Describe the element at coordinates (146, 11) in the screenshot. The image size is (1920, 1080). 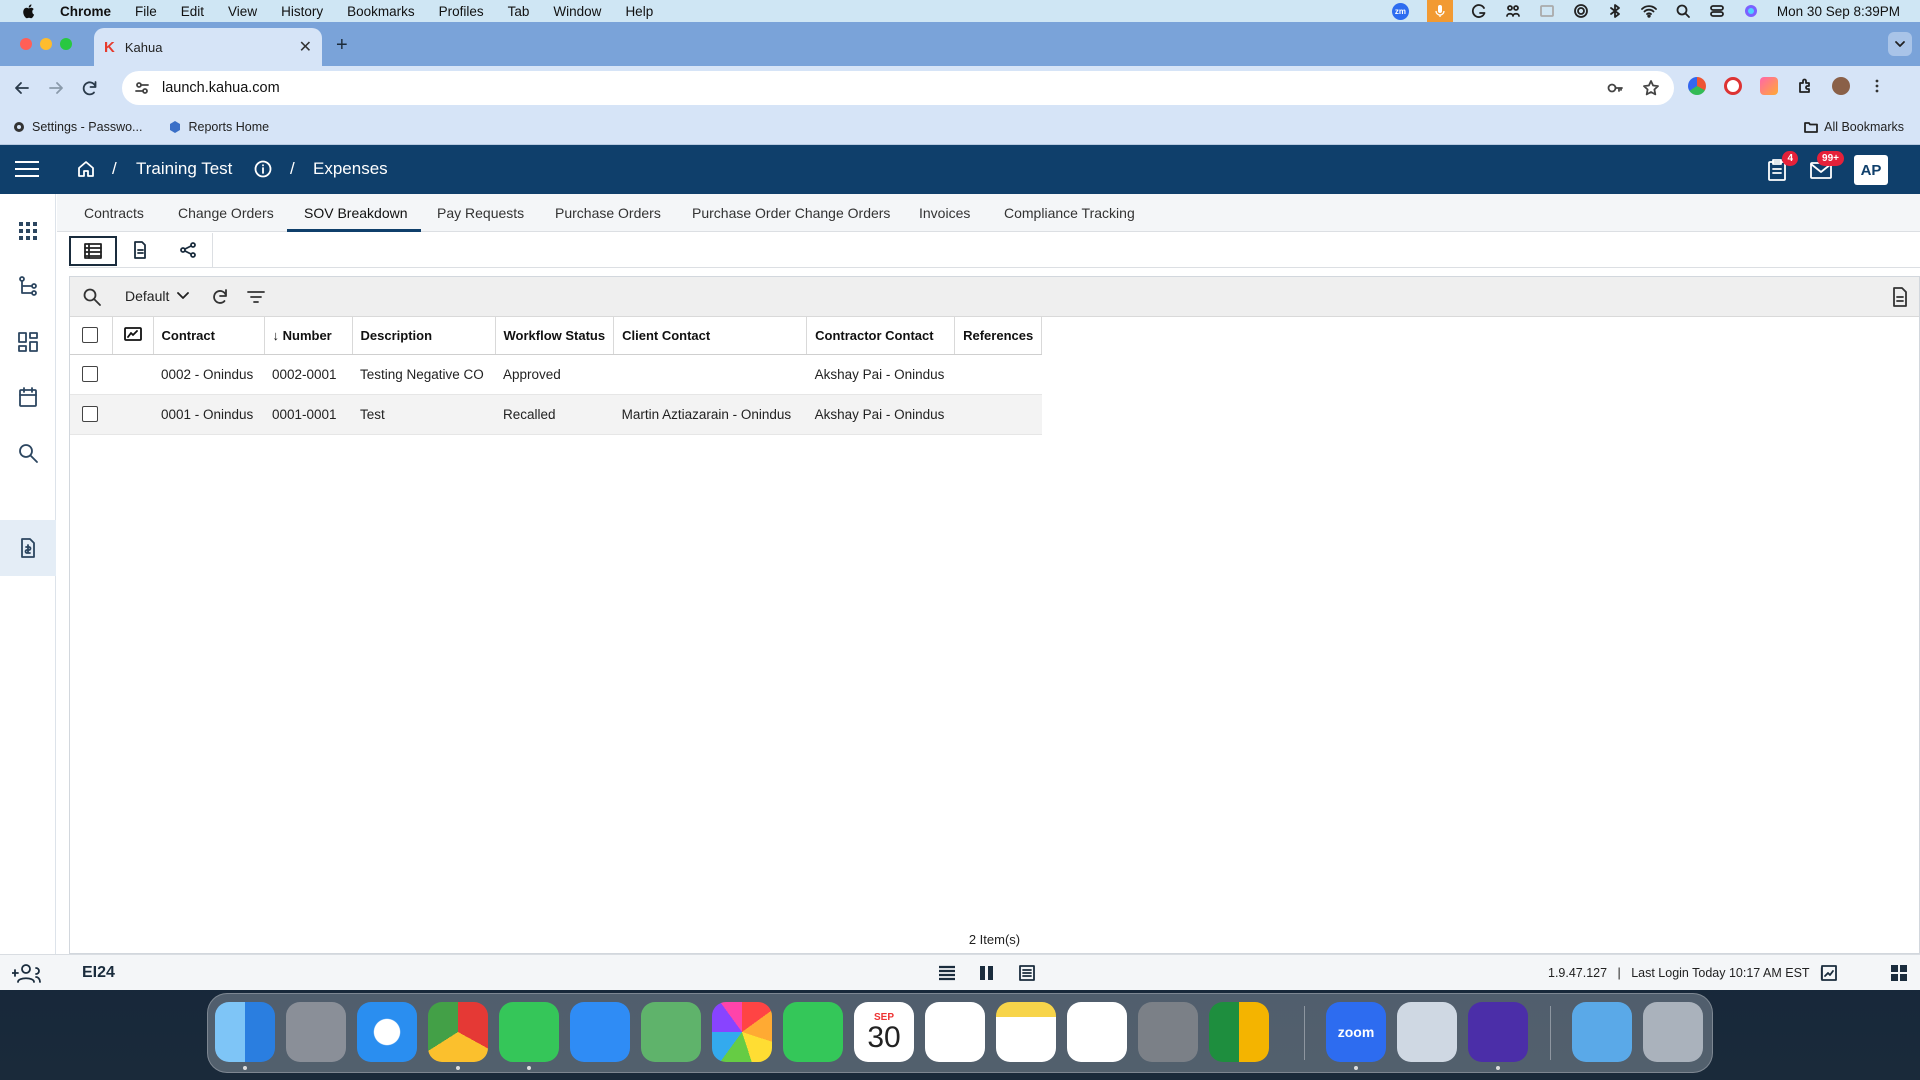
I see `menu-file: File` at that location.